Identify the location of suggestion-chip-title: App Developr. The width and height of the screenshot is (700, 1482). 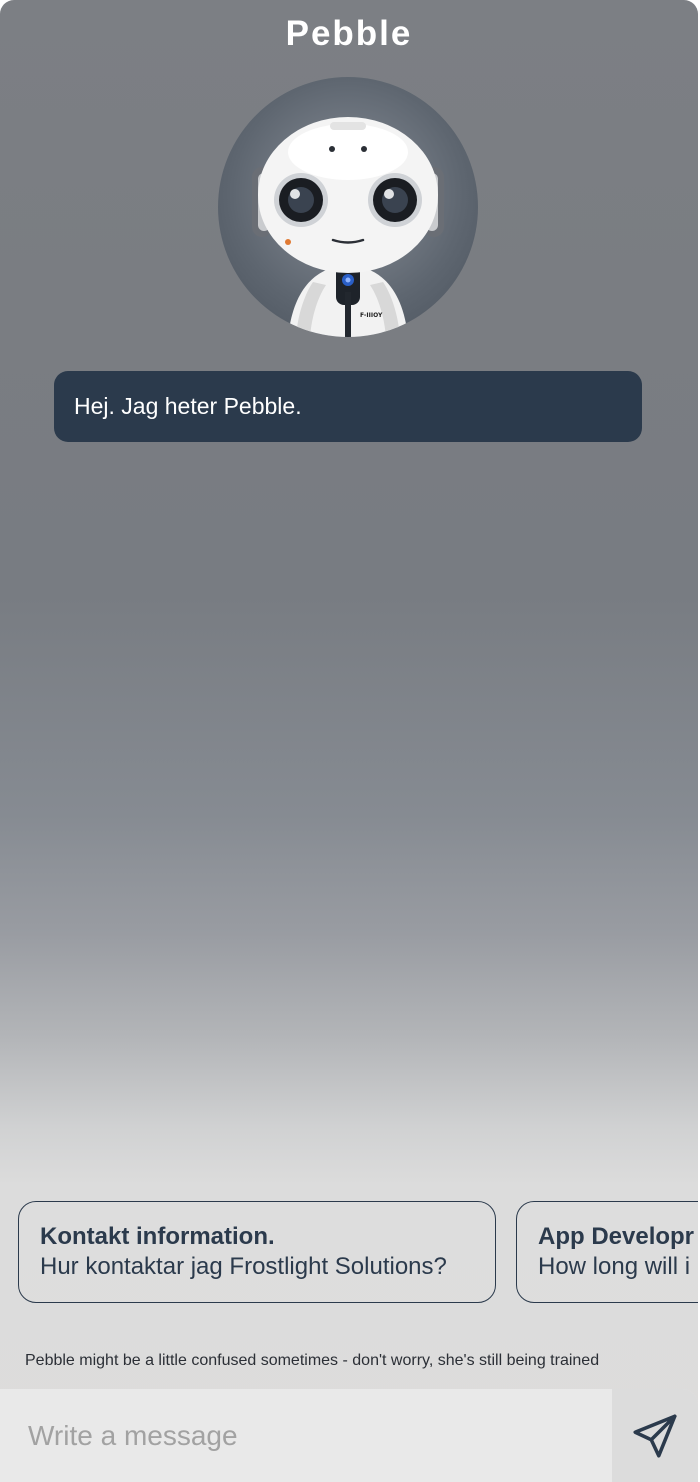
(616, 1236).